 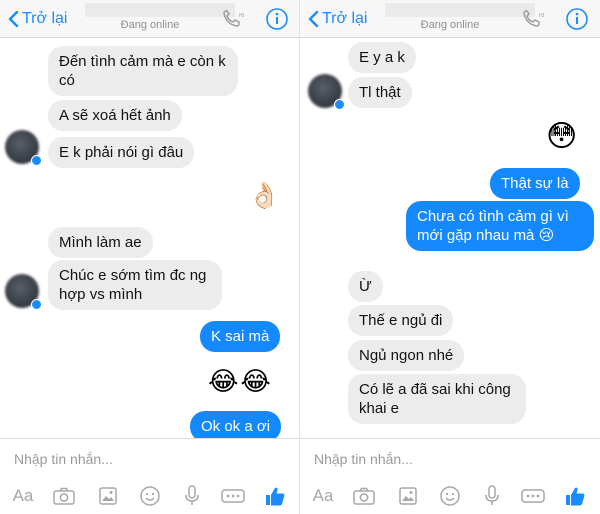 What do you see at coordinates (236, 424) in the screenshot?
I see `message-bubble: Ok ok a ơi` at bounding box center [236, 424].